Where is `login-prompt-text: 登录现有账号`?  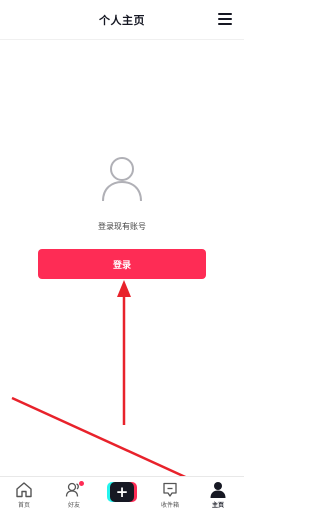 login-prompt-text: 登录现有账号 is located at coordinates (122, 226).